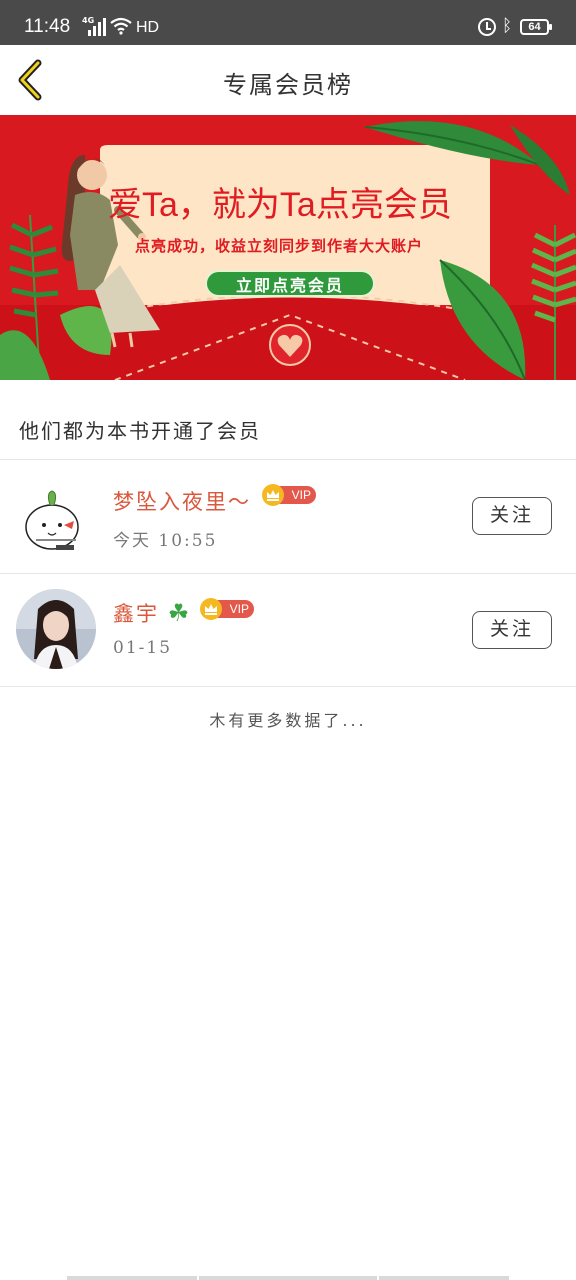 The width and height of the screenshot is (576, 1280). I want to click on signal-icon, so click(97, 27).